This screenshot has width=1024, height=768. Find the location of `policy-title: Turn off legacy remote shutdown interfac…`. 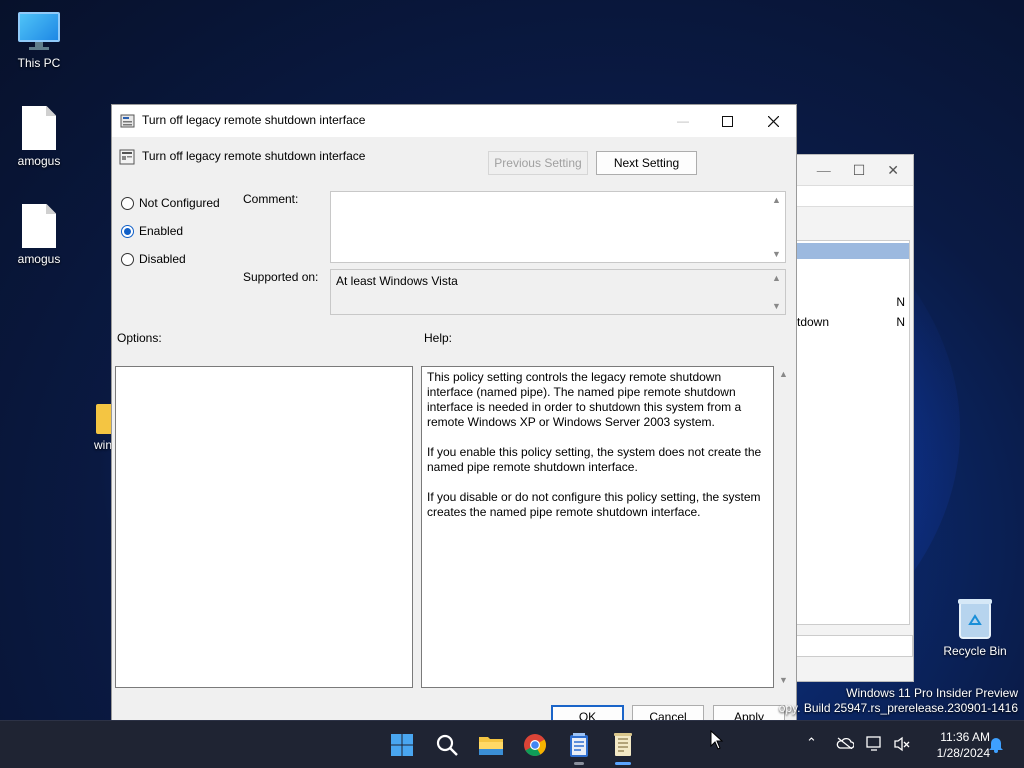

policy-title: Turn off legacy remote shutdown interfac… is located at coordinates (254, 156).